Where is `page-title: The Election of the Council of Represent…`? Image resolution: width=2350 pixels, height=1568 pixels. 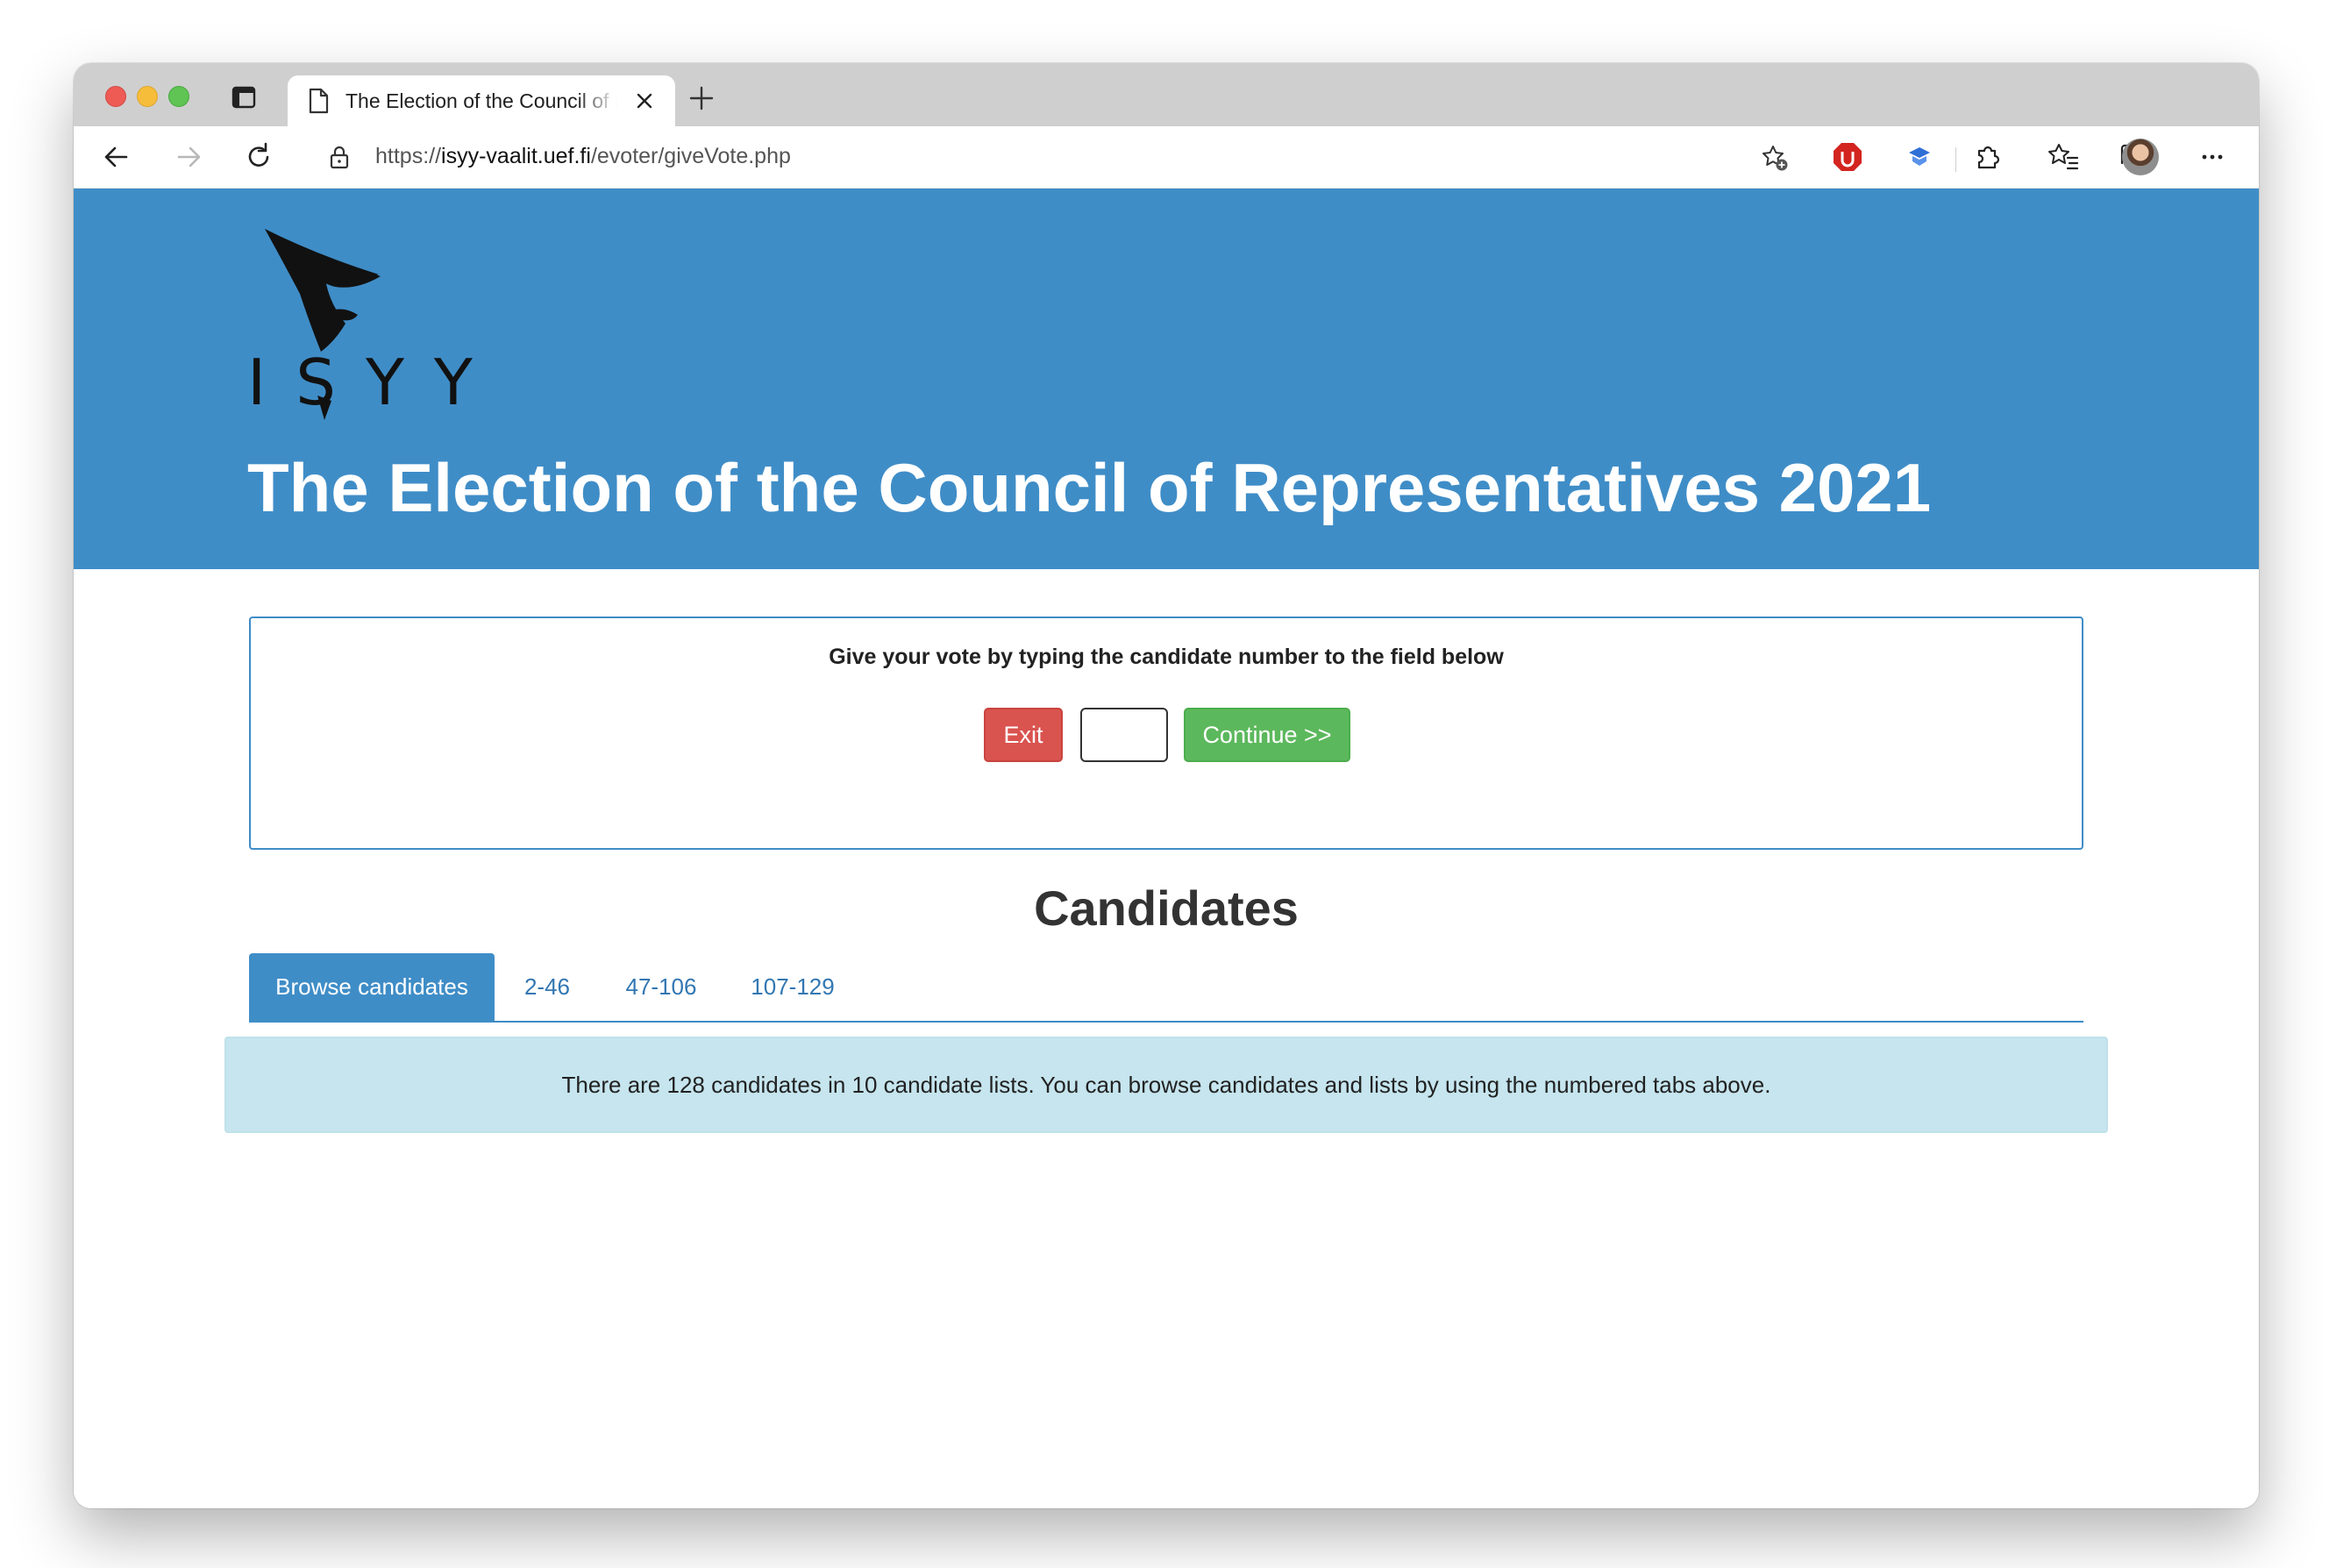
page-title: The Election of the Council of Represent… is located at coordinates (1090, 488).